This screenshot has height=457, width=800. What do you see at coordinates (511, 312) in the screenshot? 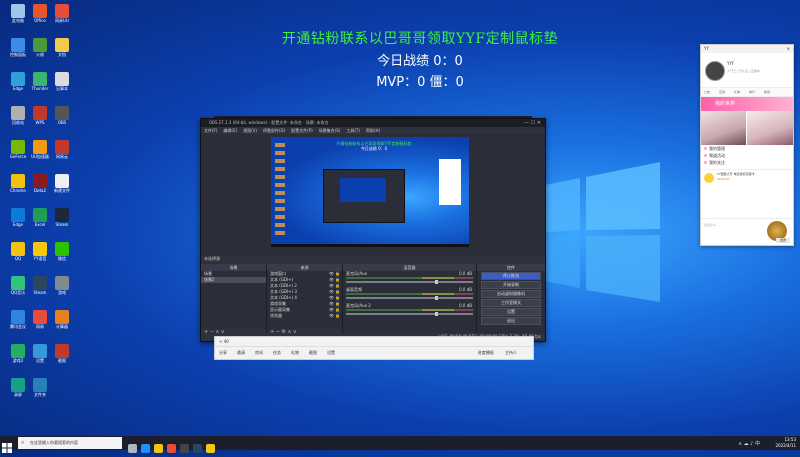
I see `control-button: 设置` at bounding box center [511, 312].